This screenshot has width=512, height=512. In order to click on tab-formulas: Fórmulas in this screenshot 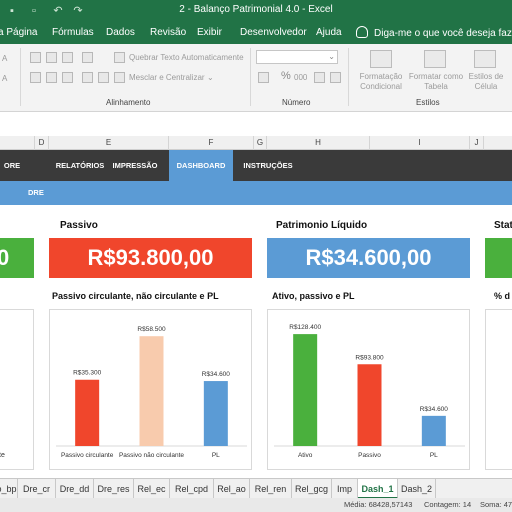, I will do `click(73, 32)`.